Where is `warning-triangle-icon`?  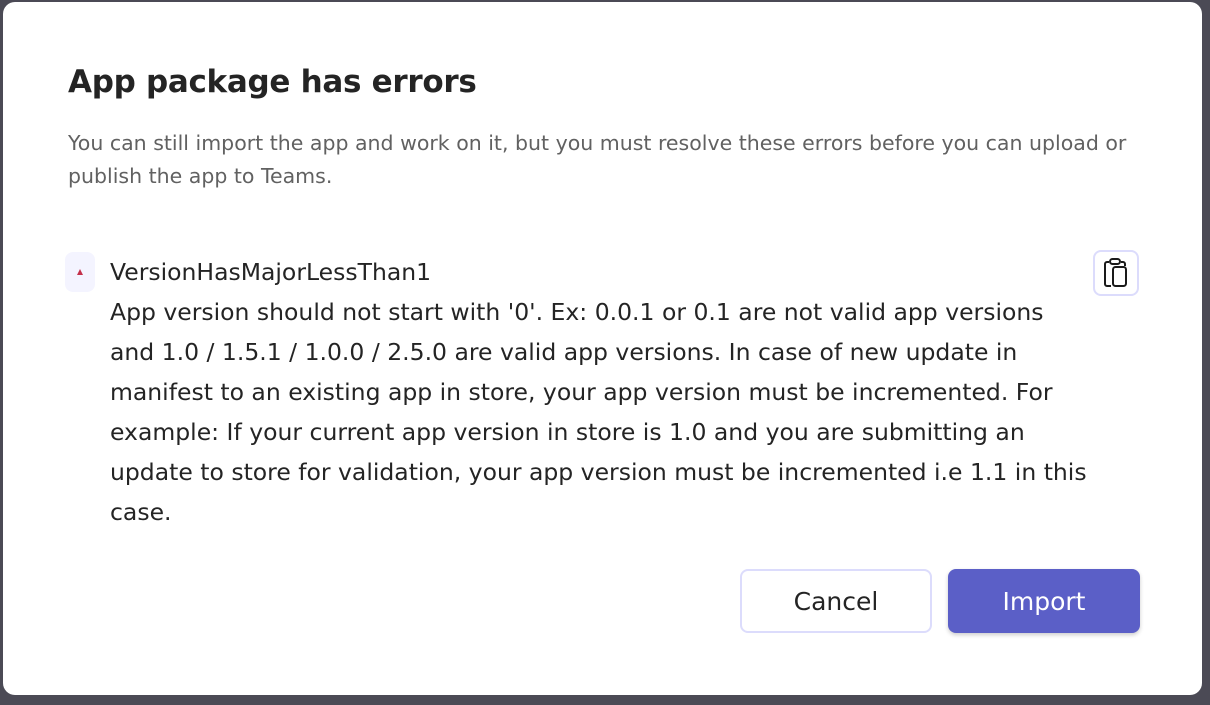 warning-triangle-icon is located at coordinates (80, 272).